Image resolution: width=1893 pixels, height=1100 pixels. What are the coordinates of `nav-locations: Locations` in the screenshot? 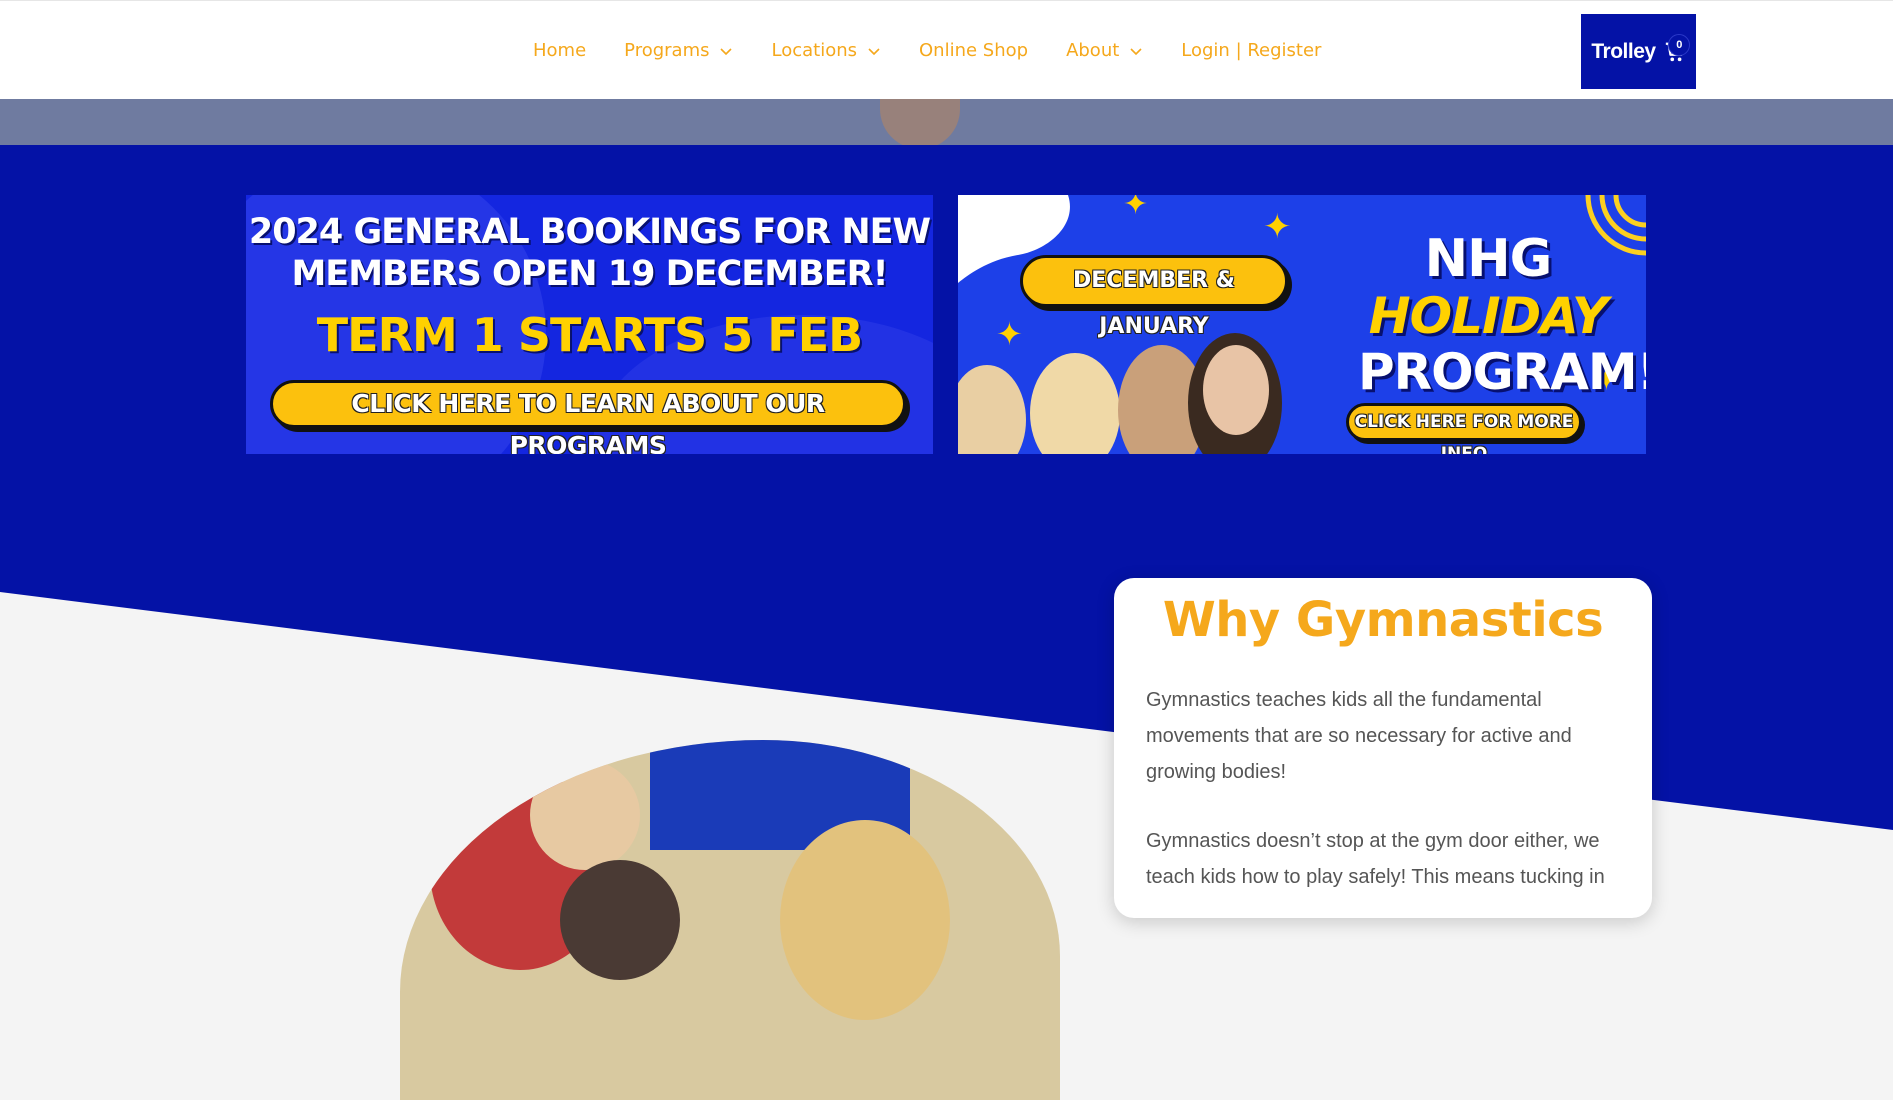 It's located at (826, 50).